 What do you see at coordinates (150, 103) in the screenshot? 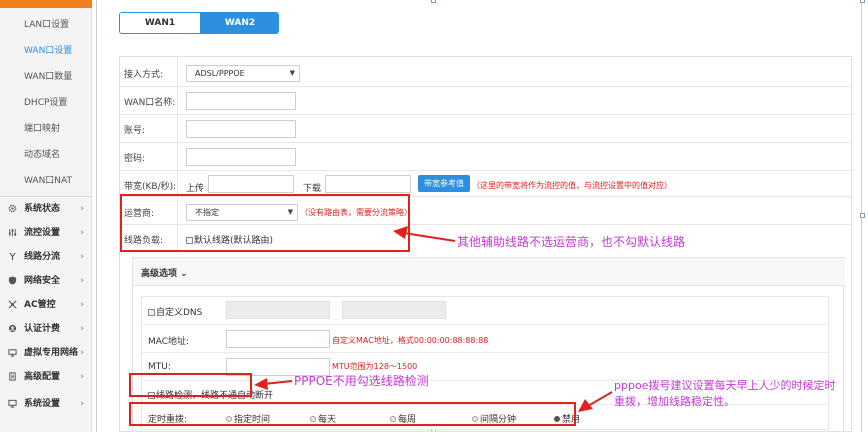
I see `wan-name-label: WAN口名称:` at bounding box center [150, 103].